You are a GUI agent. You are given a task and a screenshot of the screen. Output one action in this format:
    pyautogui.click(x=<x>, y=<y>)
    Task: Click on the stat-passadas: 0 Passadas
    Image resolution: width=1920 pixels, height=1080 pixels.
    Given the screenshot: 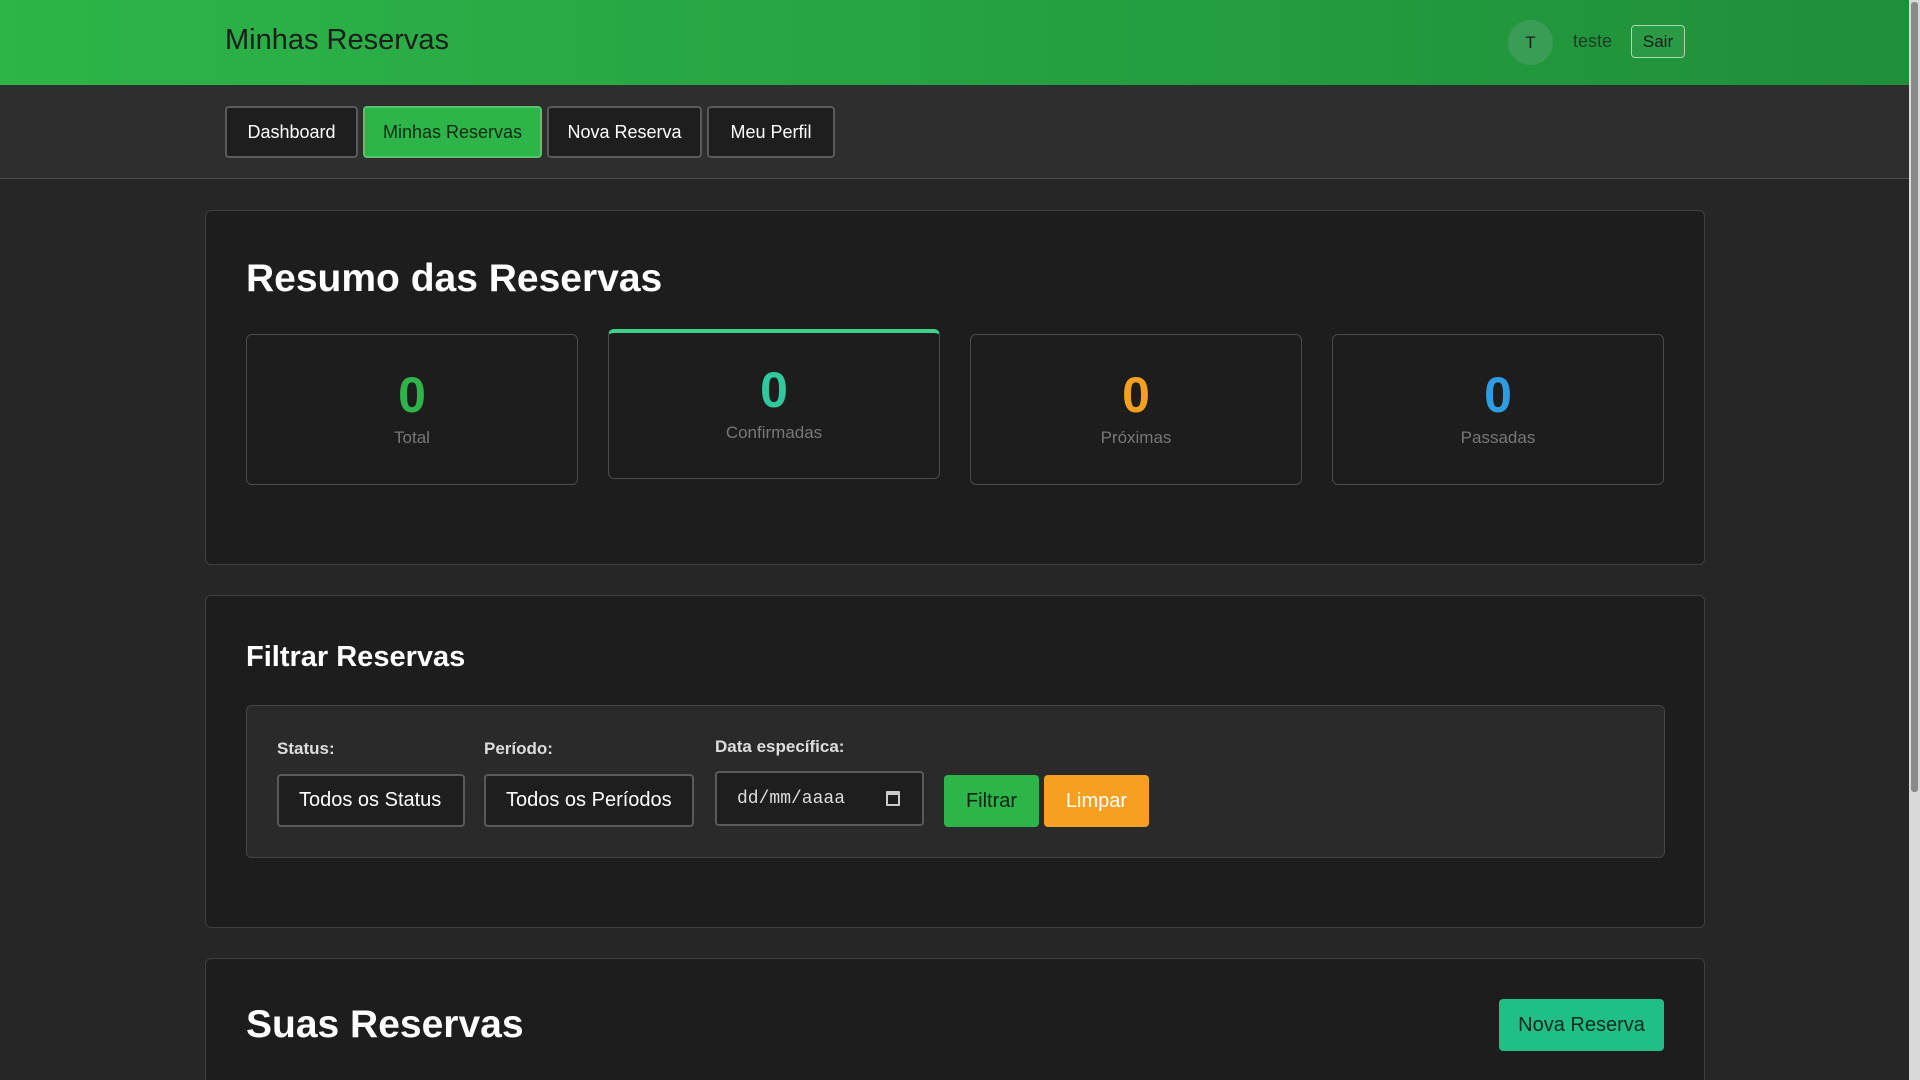 What is the action you would take?
    pyautogui.click(x=1498, y=409)
    